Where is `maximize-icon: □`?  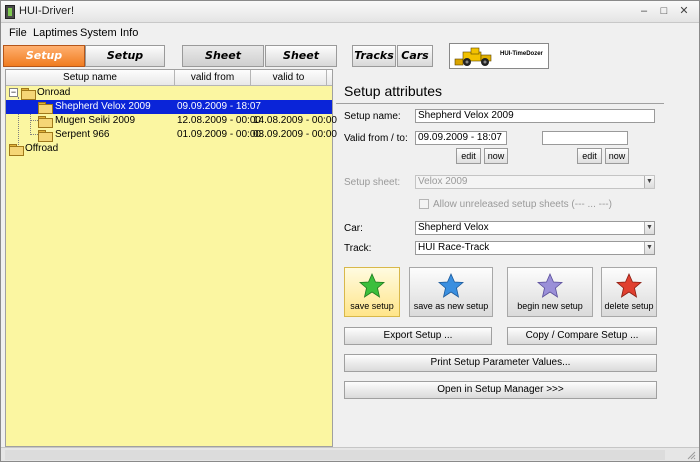 maximize-icon: □ is located at coordinates (664, 11).